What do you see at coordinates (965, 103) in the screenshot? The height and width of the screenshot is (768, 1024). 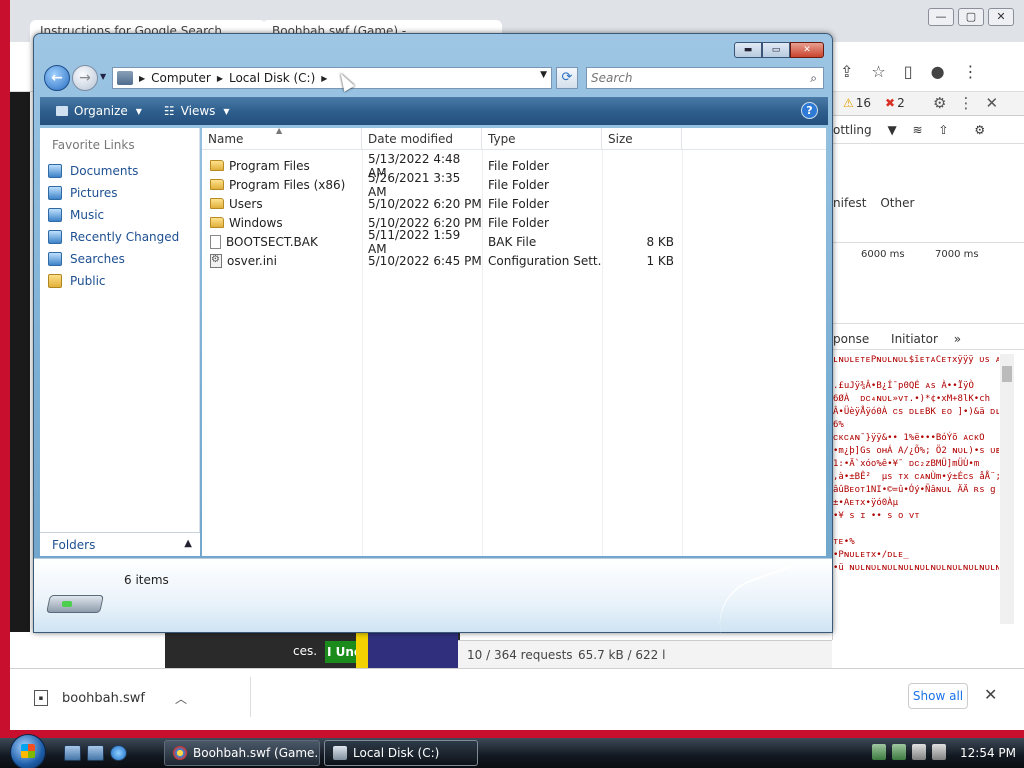 I see `devtools-more-icon: ⋮` at bounding box center [965, 103].